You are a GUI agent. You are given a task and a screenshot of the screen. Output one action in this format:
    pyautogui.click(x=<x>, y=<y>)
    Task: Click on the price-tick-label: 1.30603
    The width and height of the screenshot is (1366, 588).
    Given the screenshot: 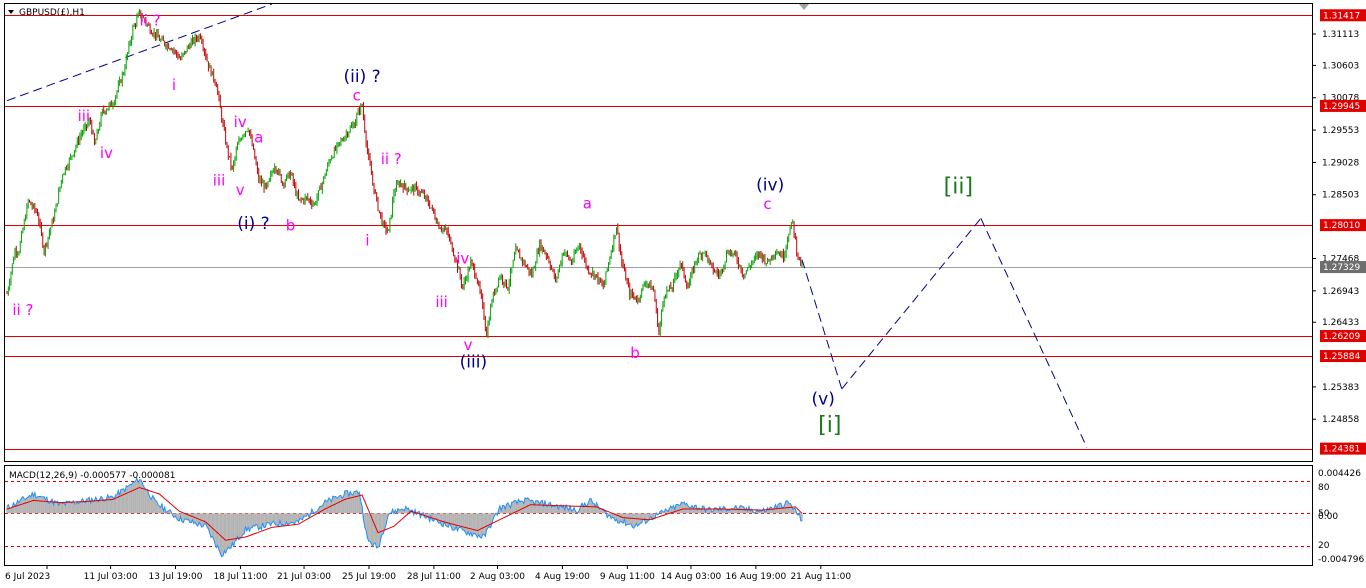 What is the action you would take?
    pyautogui.click(x=1340, y=66)
    